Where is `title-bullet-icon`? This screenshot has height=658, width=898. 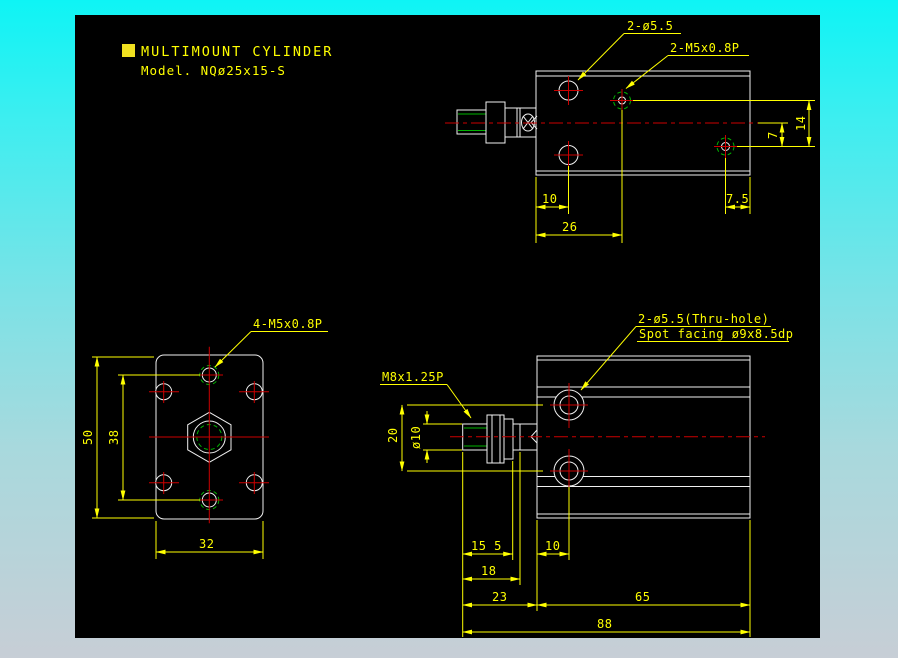
title-bullet-icon is located at coordinates (128, 50).